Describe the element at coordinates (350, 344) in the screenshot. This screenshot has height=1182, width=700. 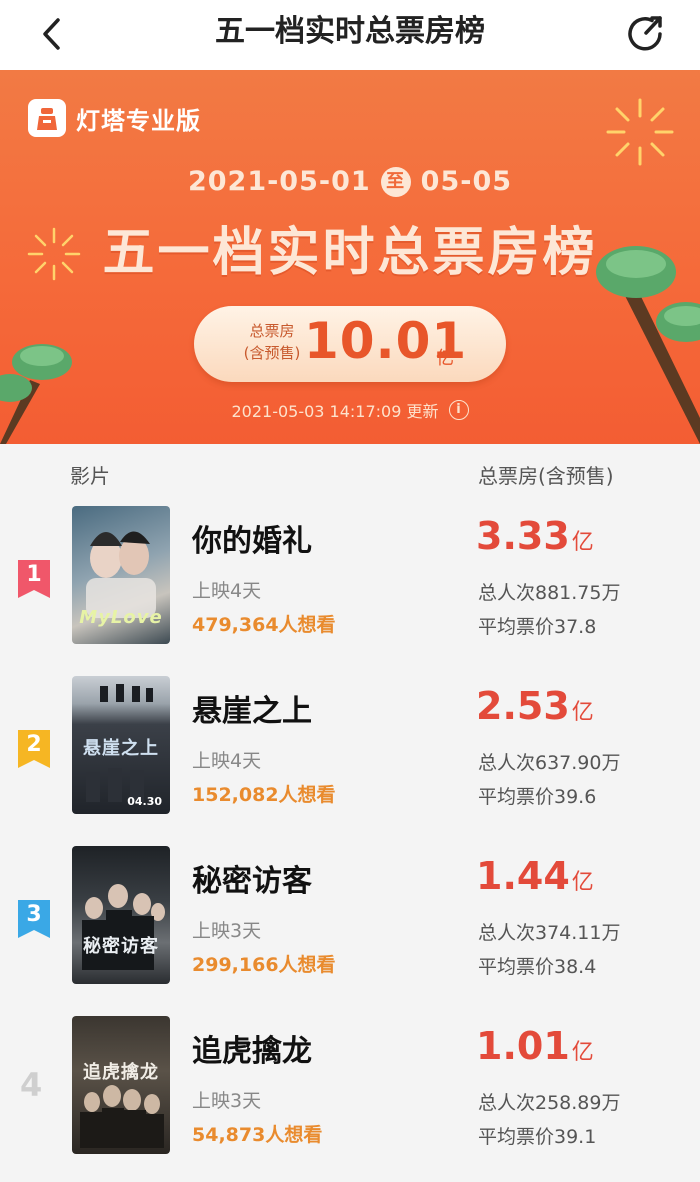
I see `total-box-office-pill: 总票房 (含预售) 10.01 亿` at that location.